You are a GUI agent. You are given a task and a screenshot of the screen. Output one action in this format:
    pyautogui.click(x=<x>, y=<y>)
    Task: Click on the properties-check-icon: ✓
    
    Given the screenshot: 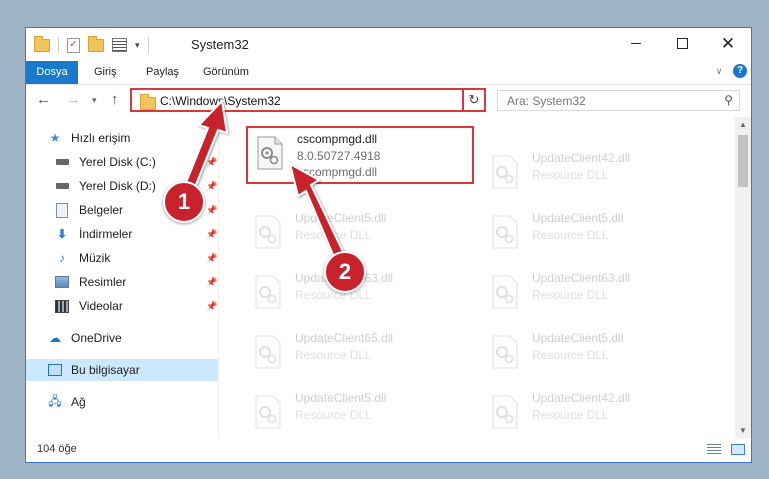 What is the action you would take?
    pyautogui.click(x=73, y=45)
    